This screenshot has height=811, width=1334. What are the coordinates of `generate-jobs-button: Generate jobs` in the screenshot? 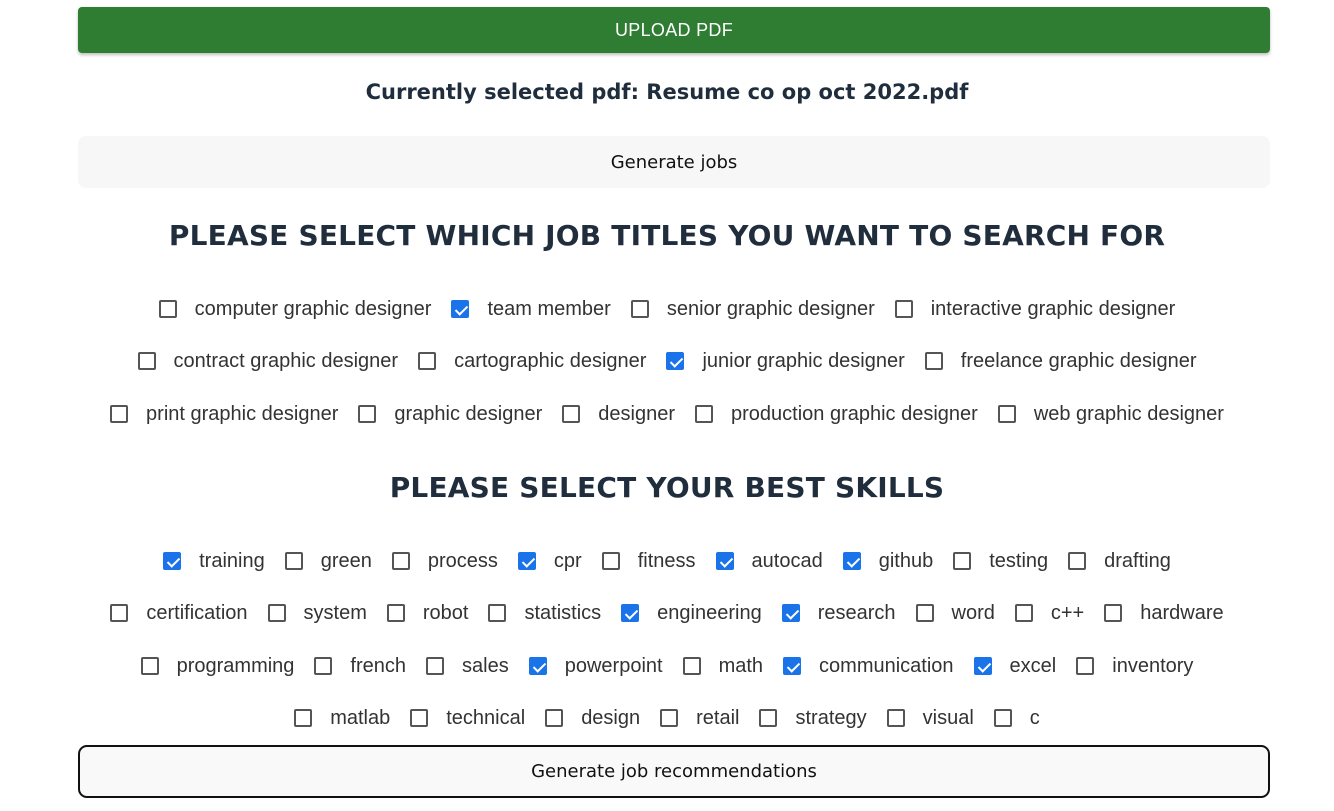 It's located at (674, 162).